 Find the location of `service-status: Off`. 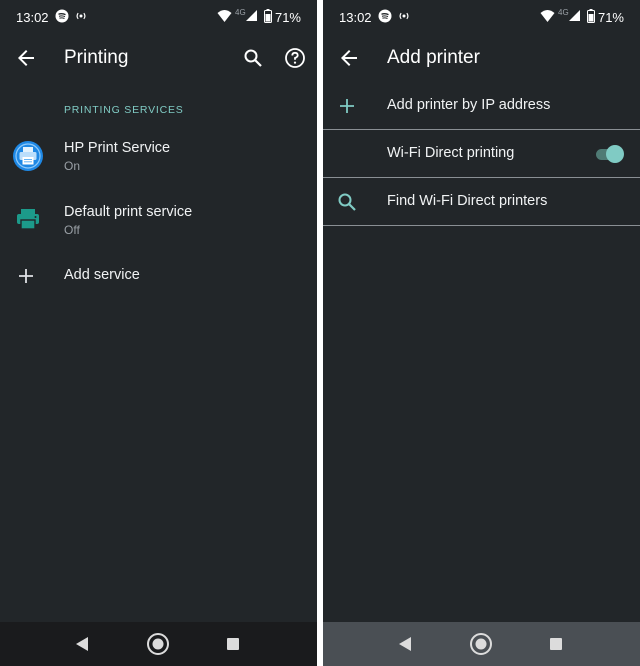

service-status: Off is located at coordinates (72, 230).